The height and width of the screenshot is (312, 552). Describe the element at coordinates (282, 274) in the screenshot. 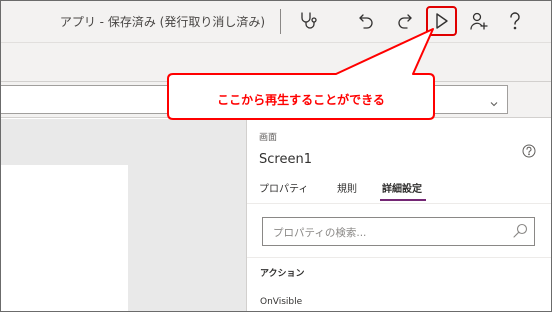

I see `section-title-actions: アクション` at that location.